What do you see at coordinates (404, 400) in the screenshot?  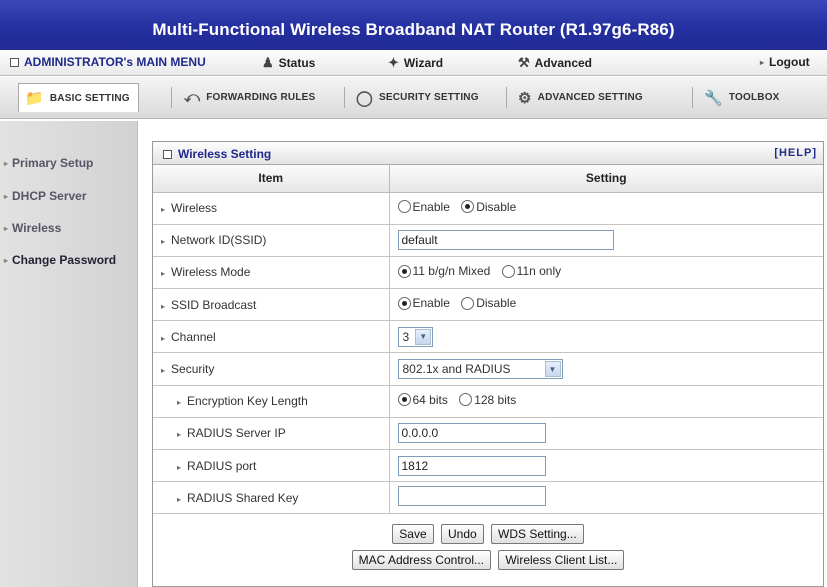 I see `keylen-64-radio` at bounding box center [404, 400].